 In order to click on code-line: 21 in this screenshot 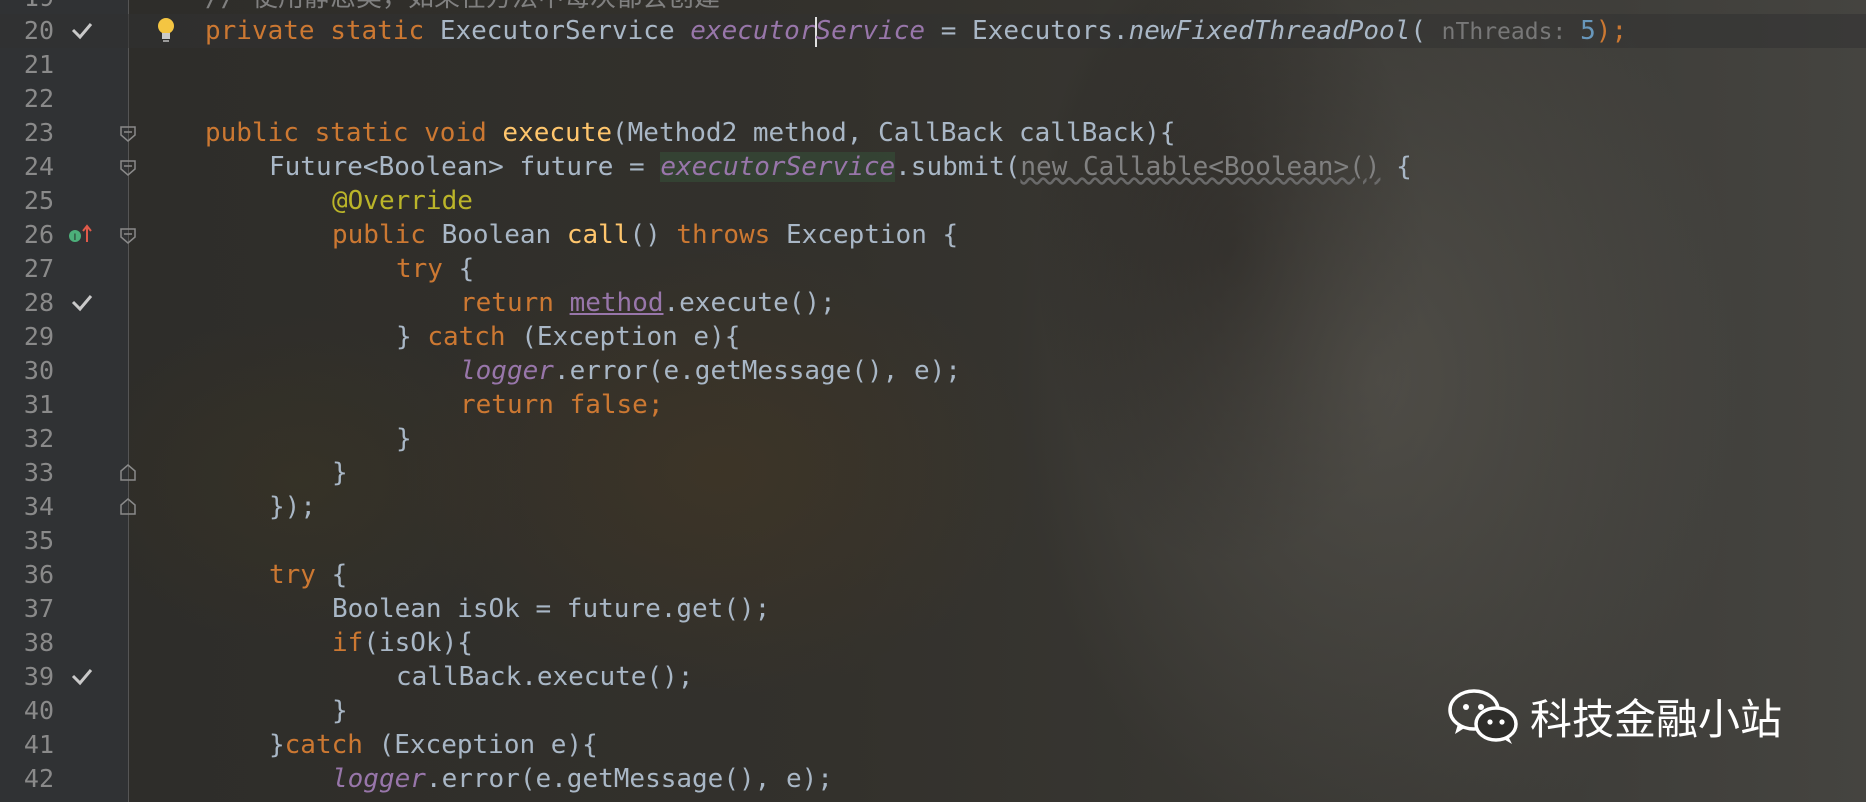, I will do `click(933, 65)`.